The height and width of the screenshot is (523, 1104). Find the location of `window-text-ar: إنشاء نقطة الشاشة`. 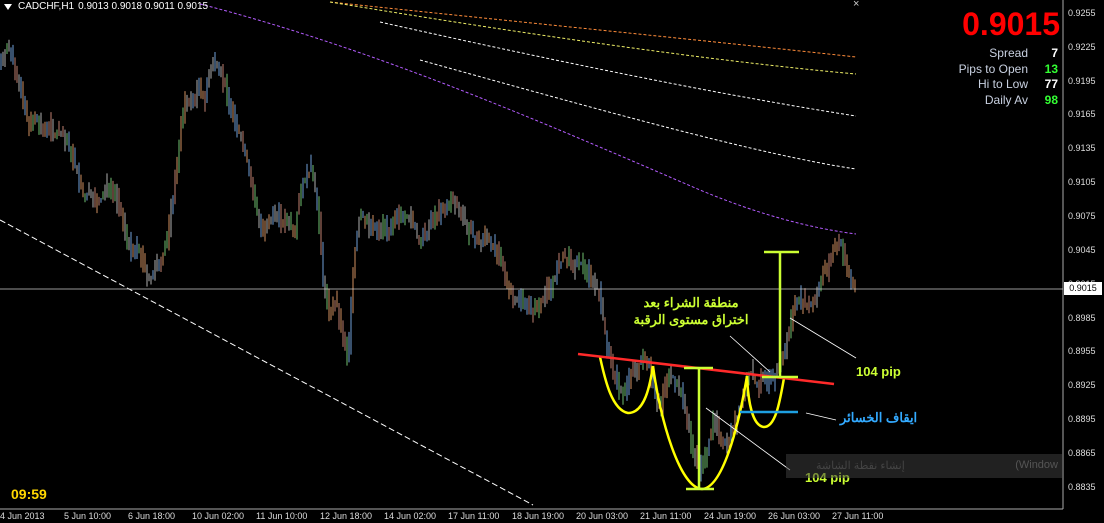

window-text-ar: إنشاء نقطة الشاشة is located at coordinates (860, 466).